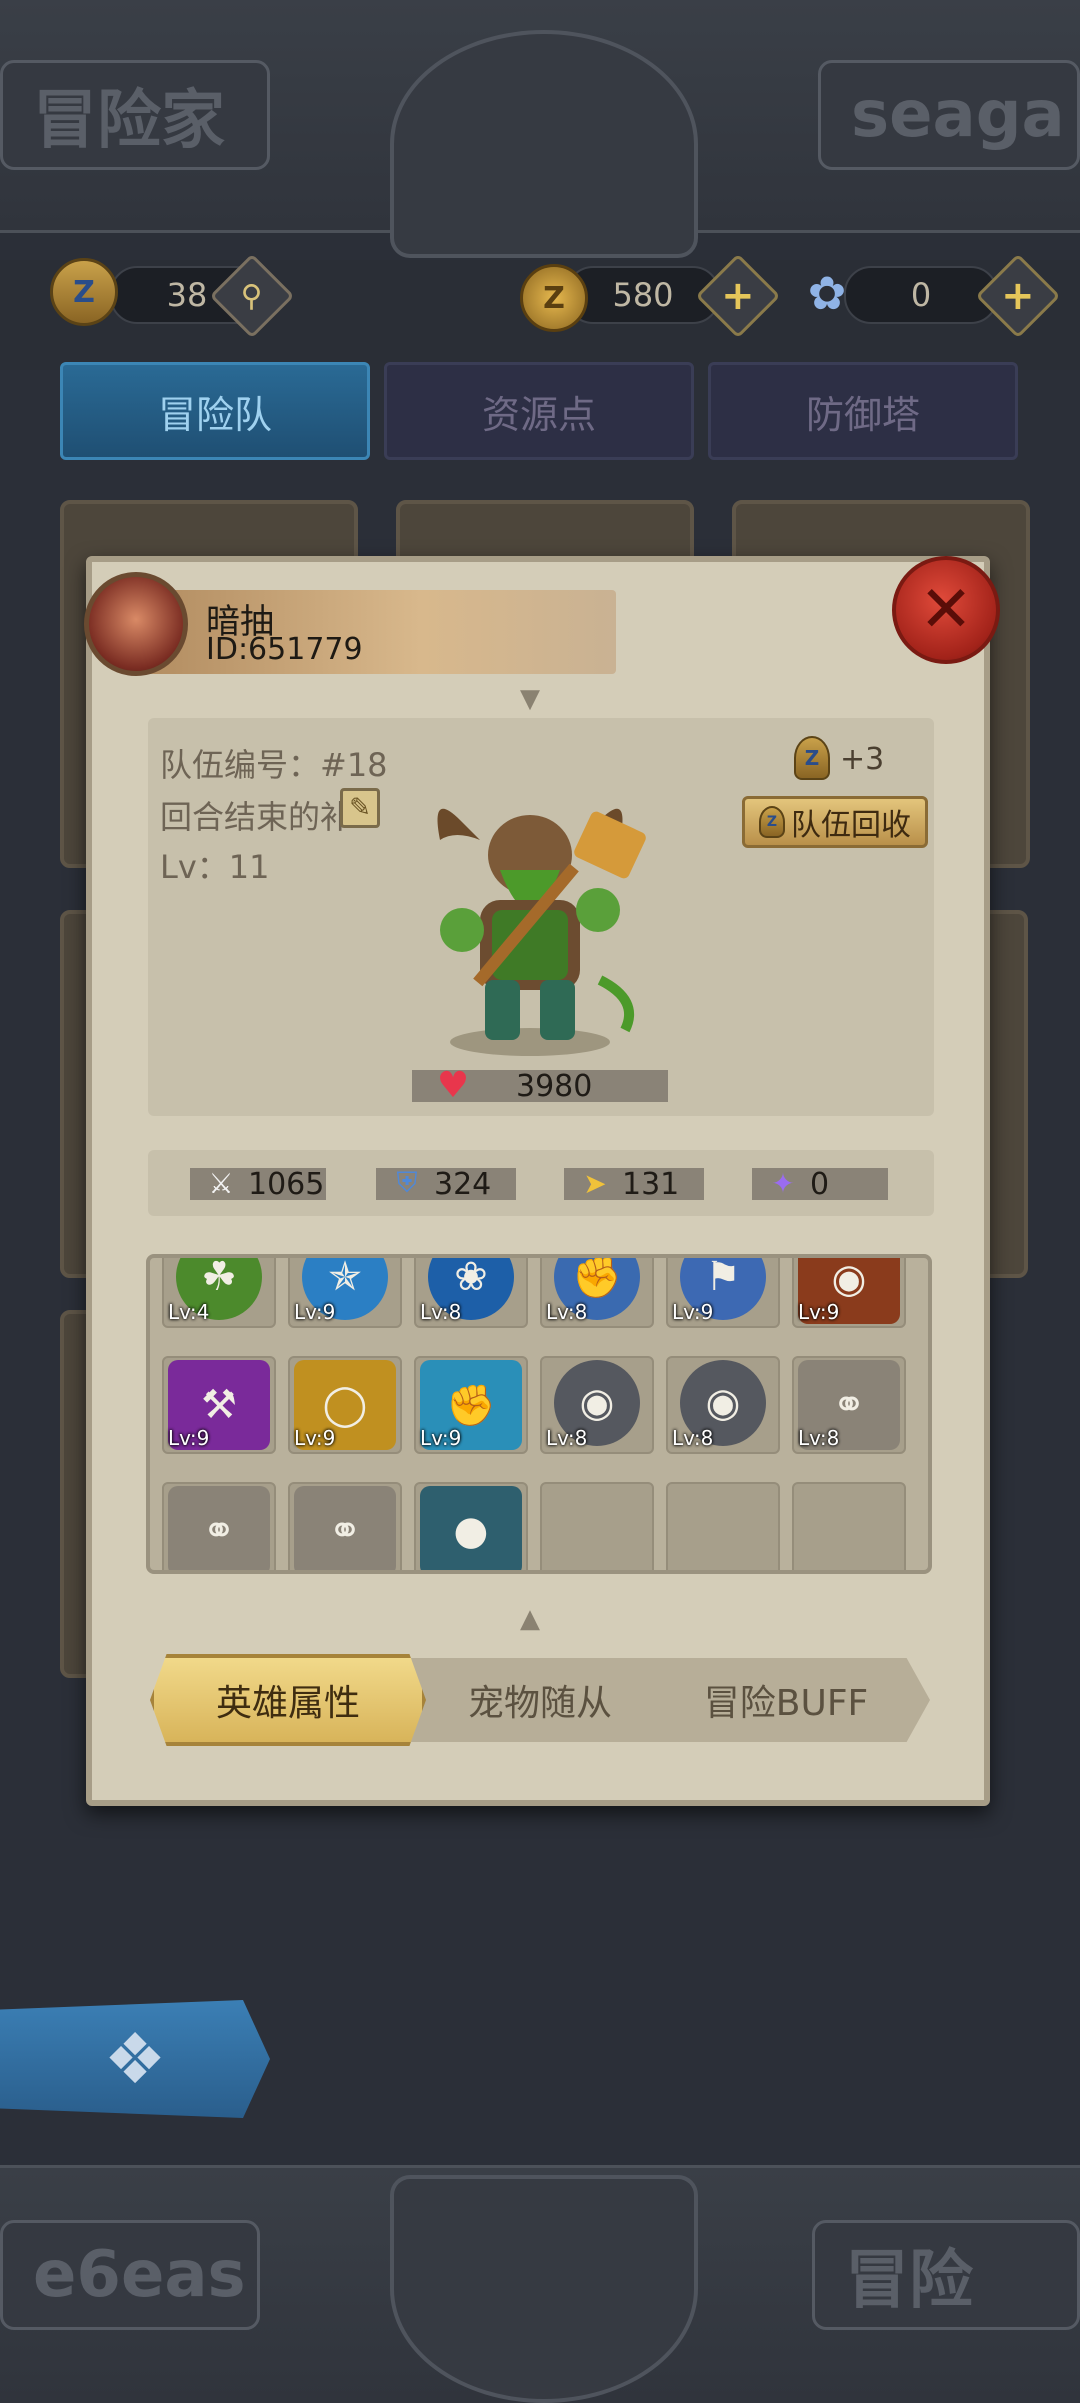 The width and height of the screenshot is (1080, 2403). I want to click on player-id: ID:651779, so click(284, 649).